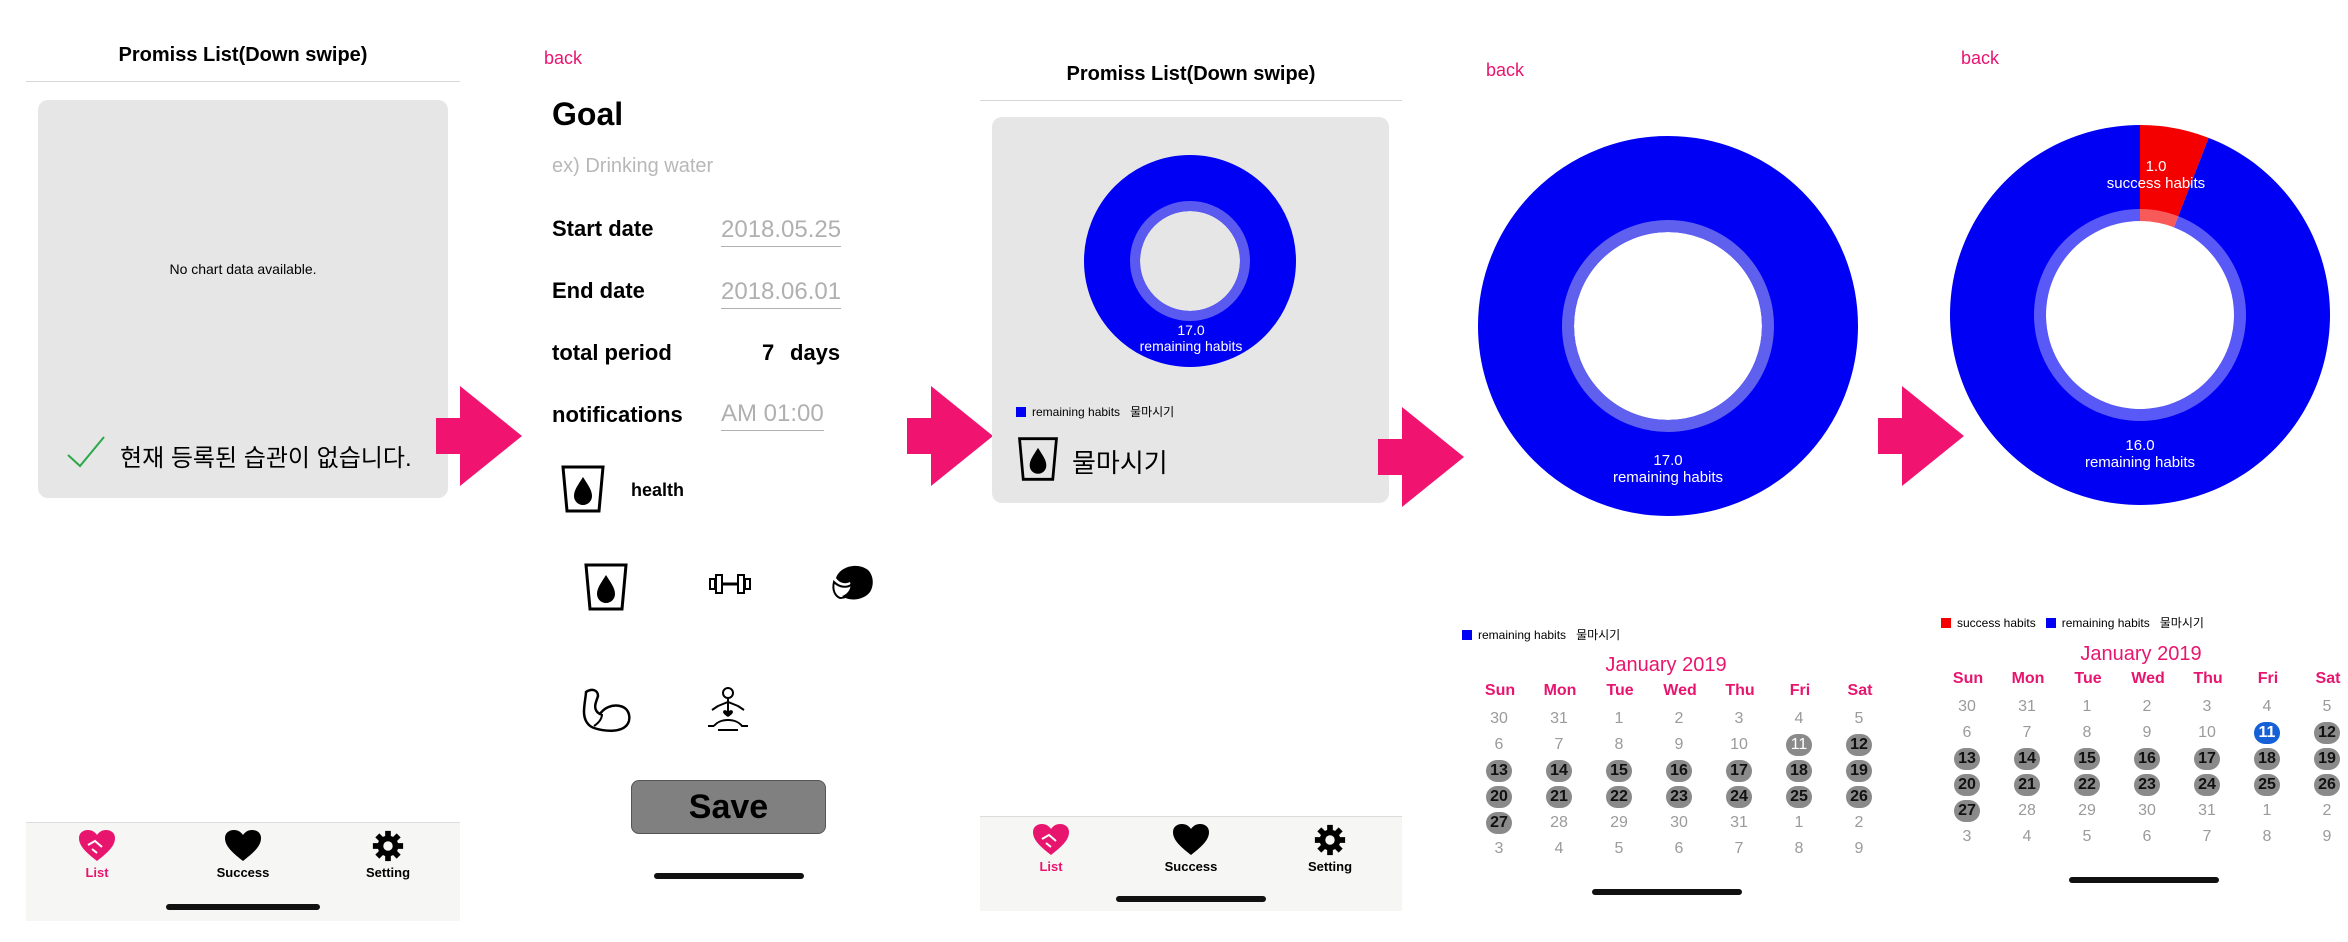 This screenshot has height=942, width=2348. Describe the element at coordinates (632, 166) in the screenshot. I see `goal-input: ex) Drinking water` at that location.